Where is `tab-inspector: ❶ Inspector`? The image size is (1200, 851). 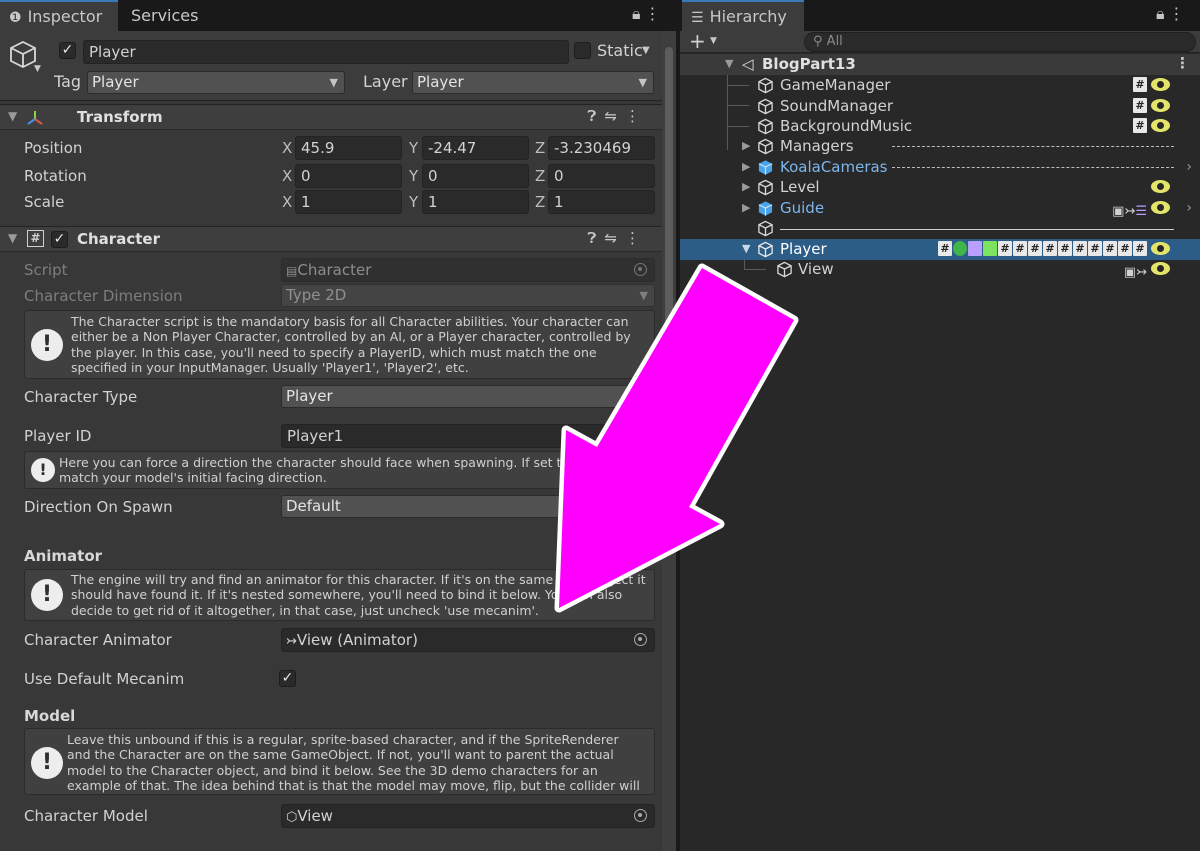
tab-inspector: ❶ Inspector is located at coordinates (59, 15).